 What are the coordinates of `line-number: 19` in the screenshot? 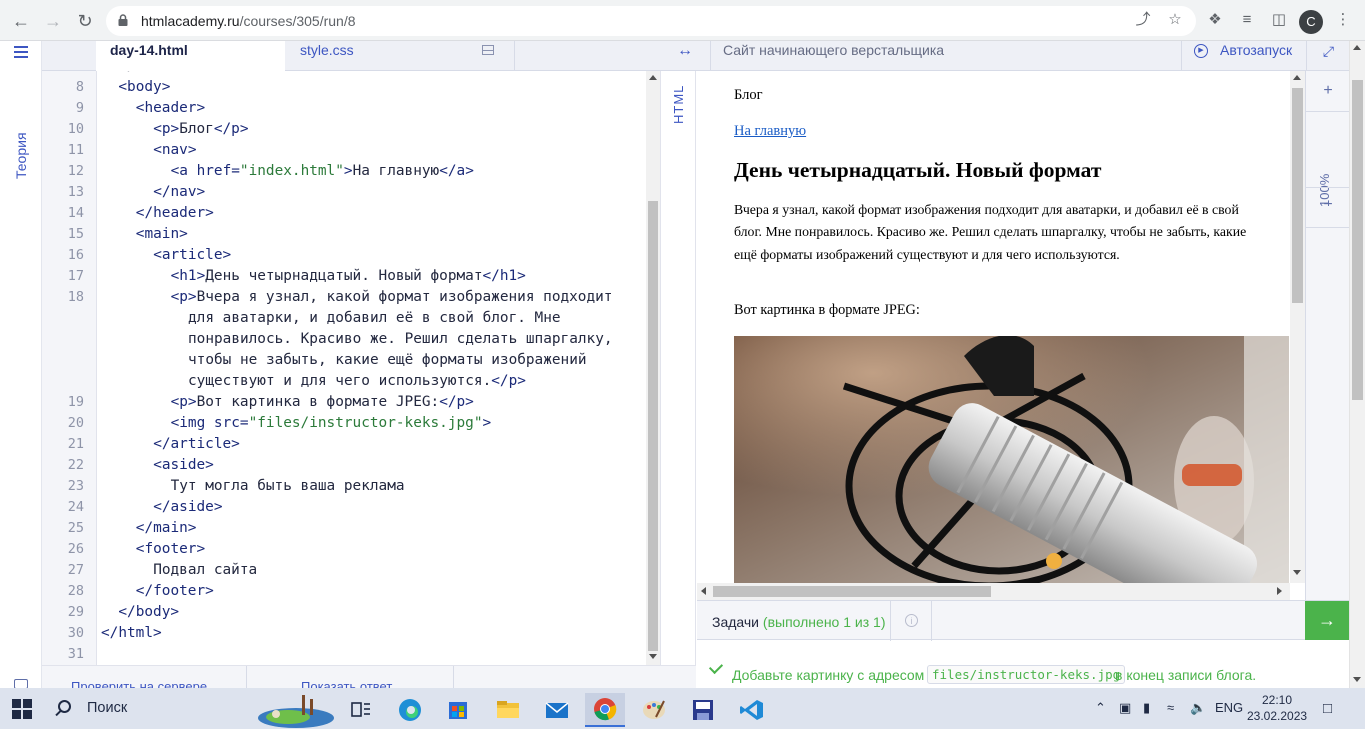 It's located at (75, 402).